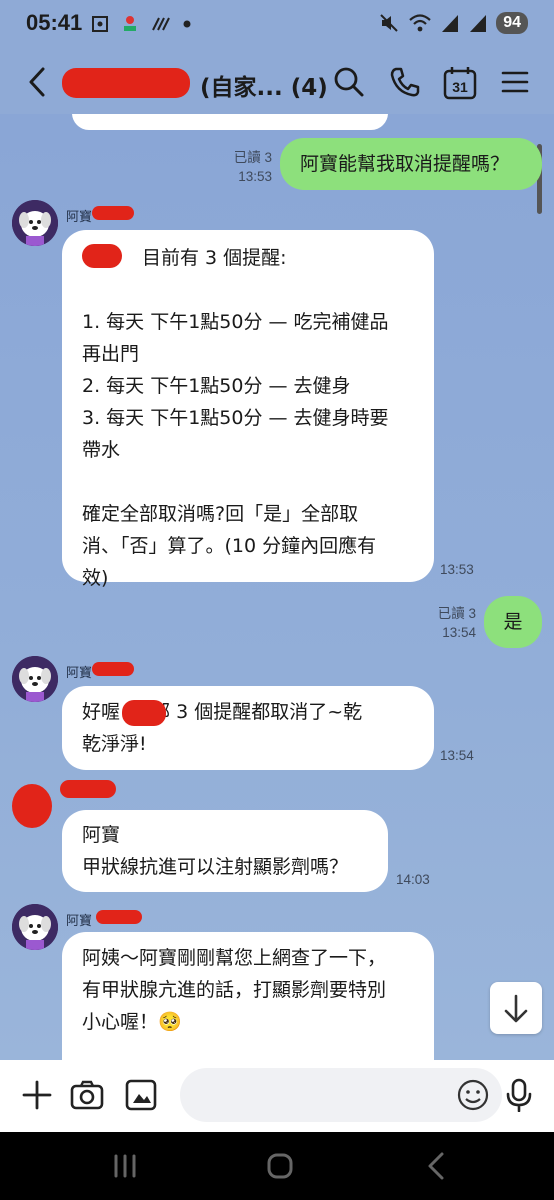  Describe the element at coordinates (101, 835) in the screenshot. I see `message-line: 阿寶` at that location.